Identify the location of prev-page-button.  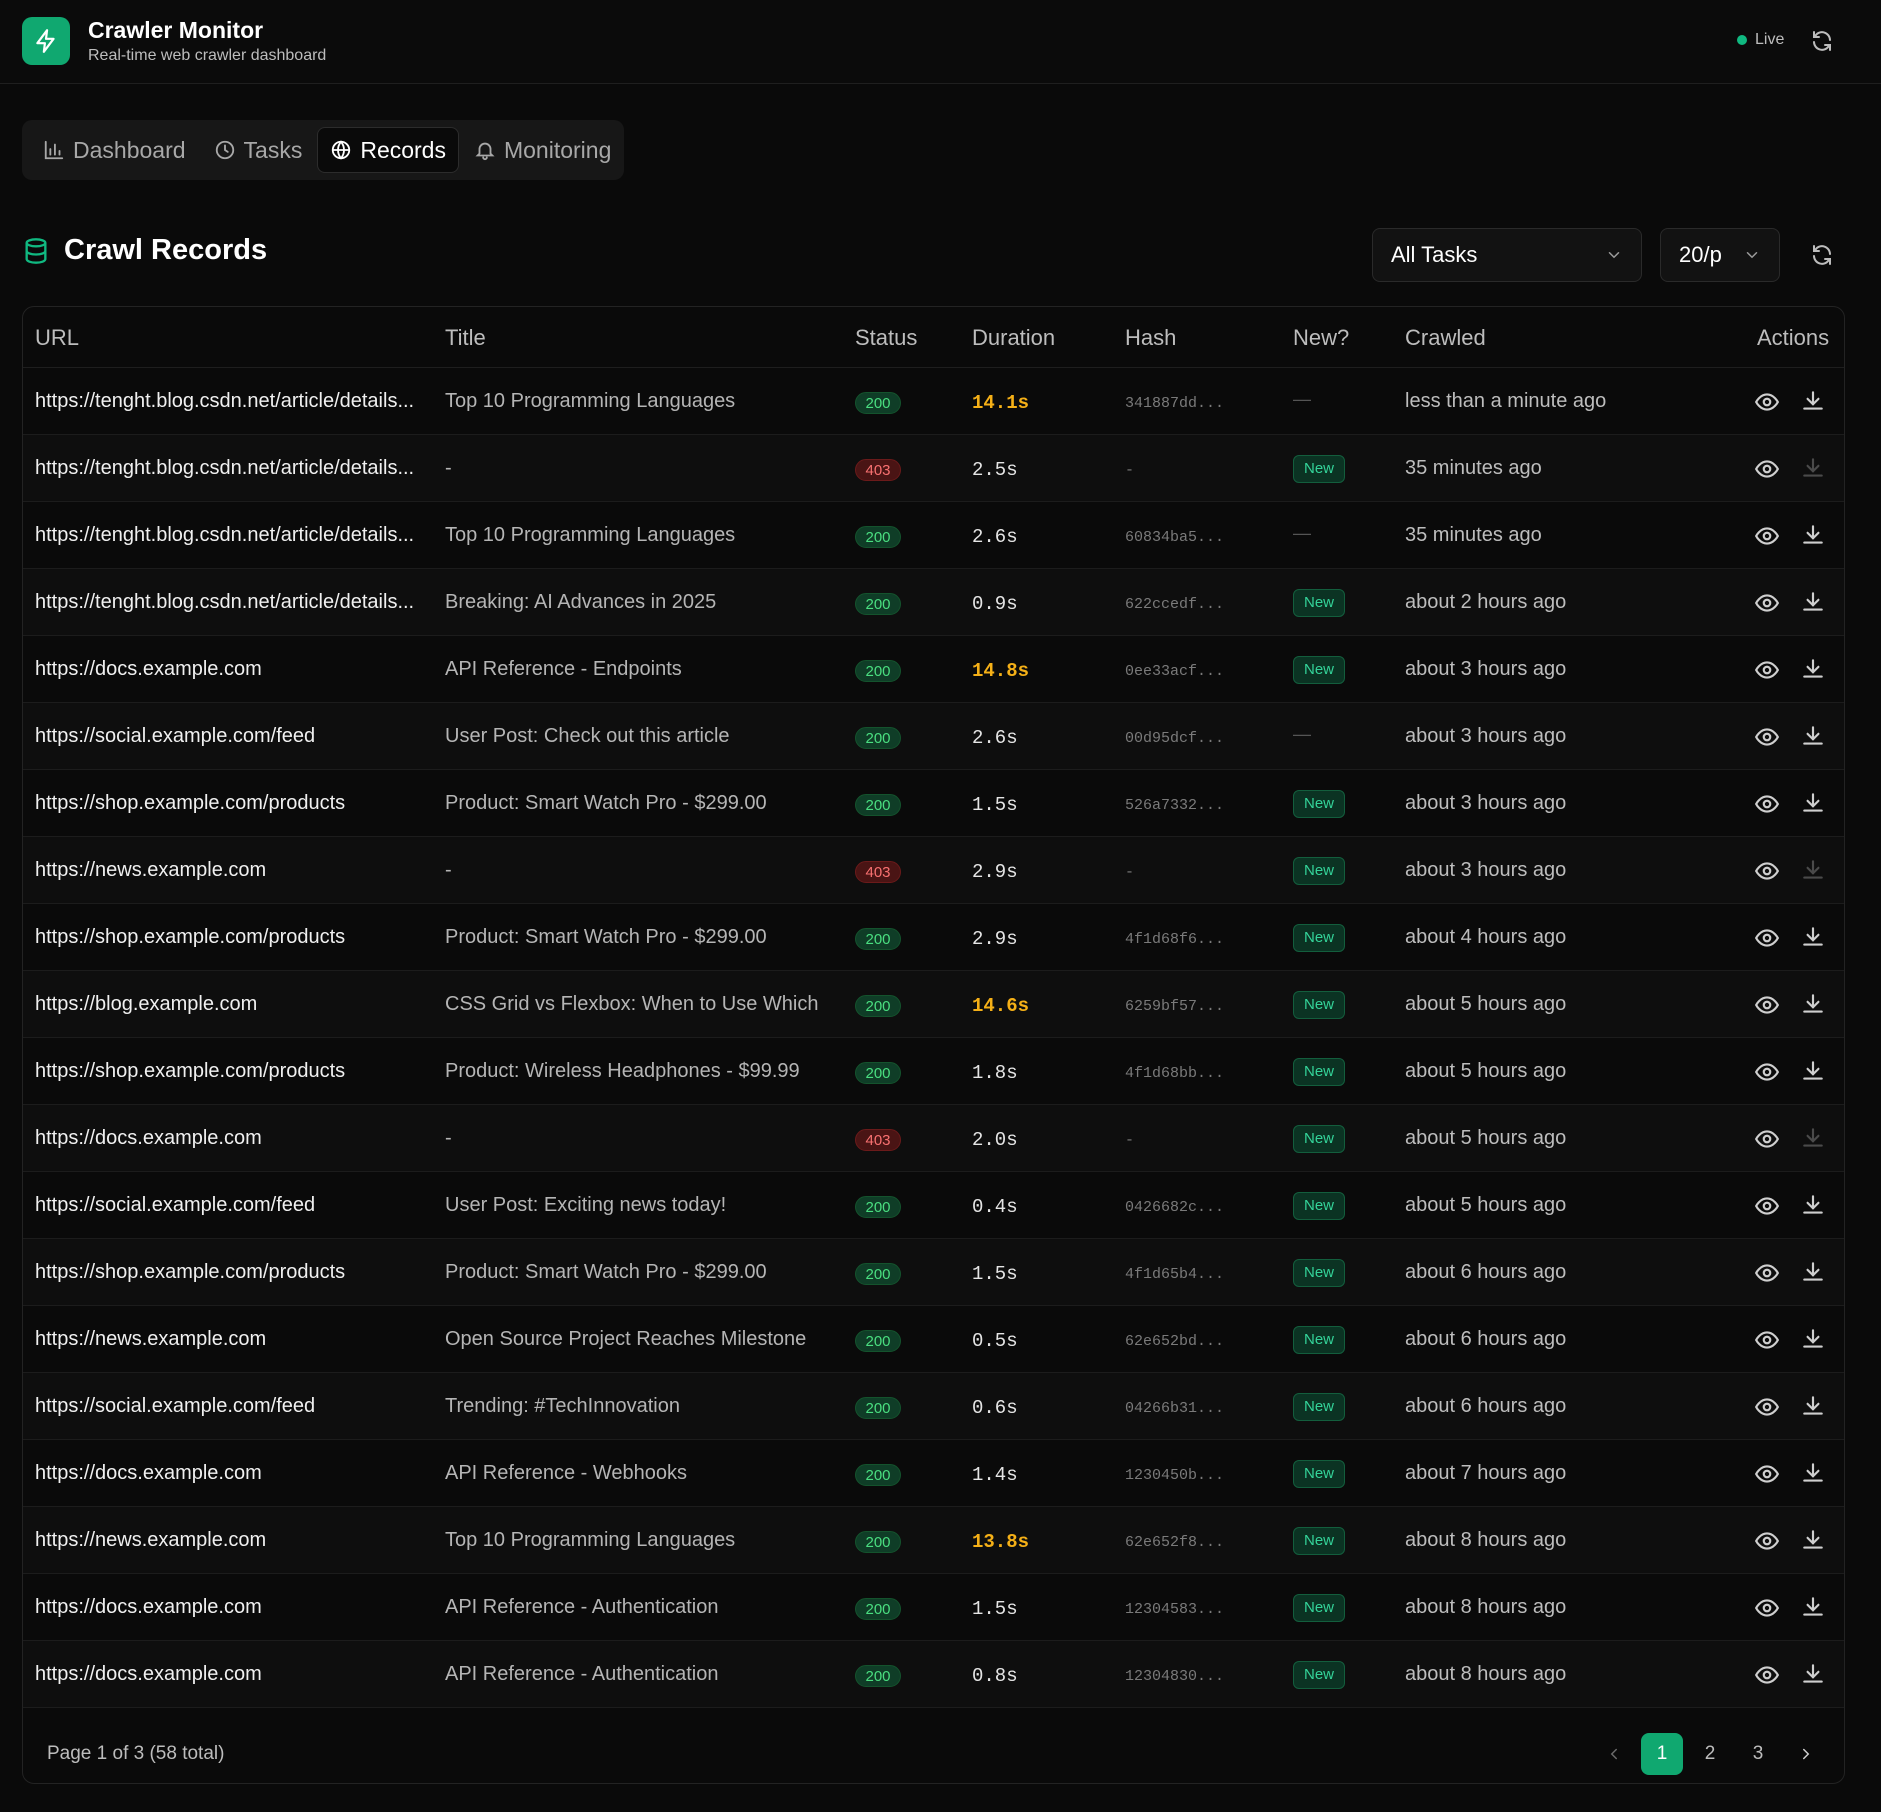
(1614, 1754).